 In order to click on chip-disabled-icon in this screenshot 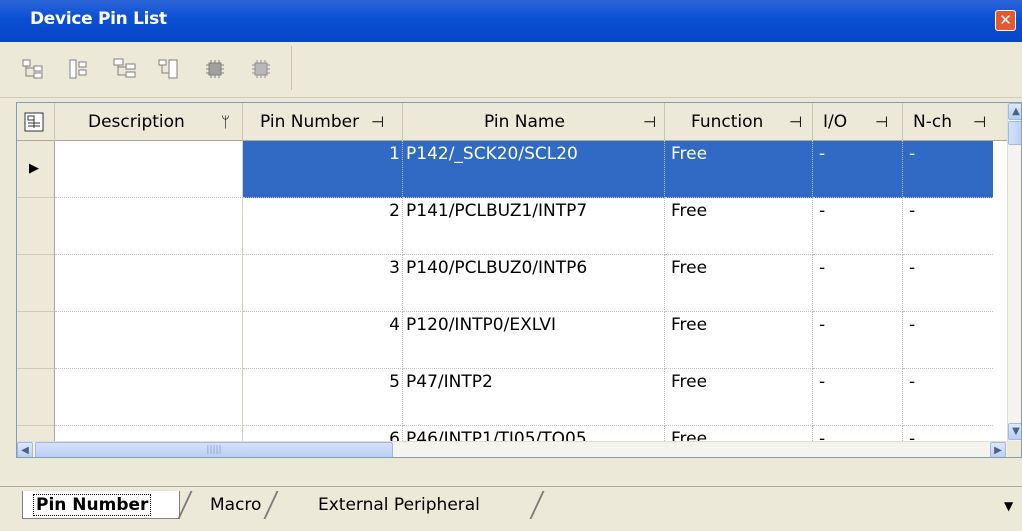, I will do `click(261, 69)`.